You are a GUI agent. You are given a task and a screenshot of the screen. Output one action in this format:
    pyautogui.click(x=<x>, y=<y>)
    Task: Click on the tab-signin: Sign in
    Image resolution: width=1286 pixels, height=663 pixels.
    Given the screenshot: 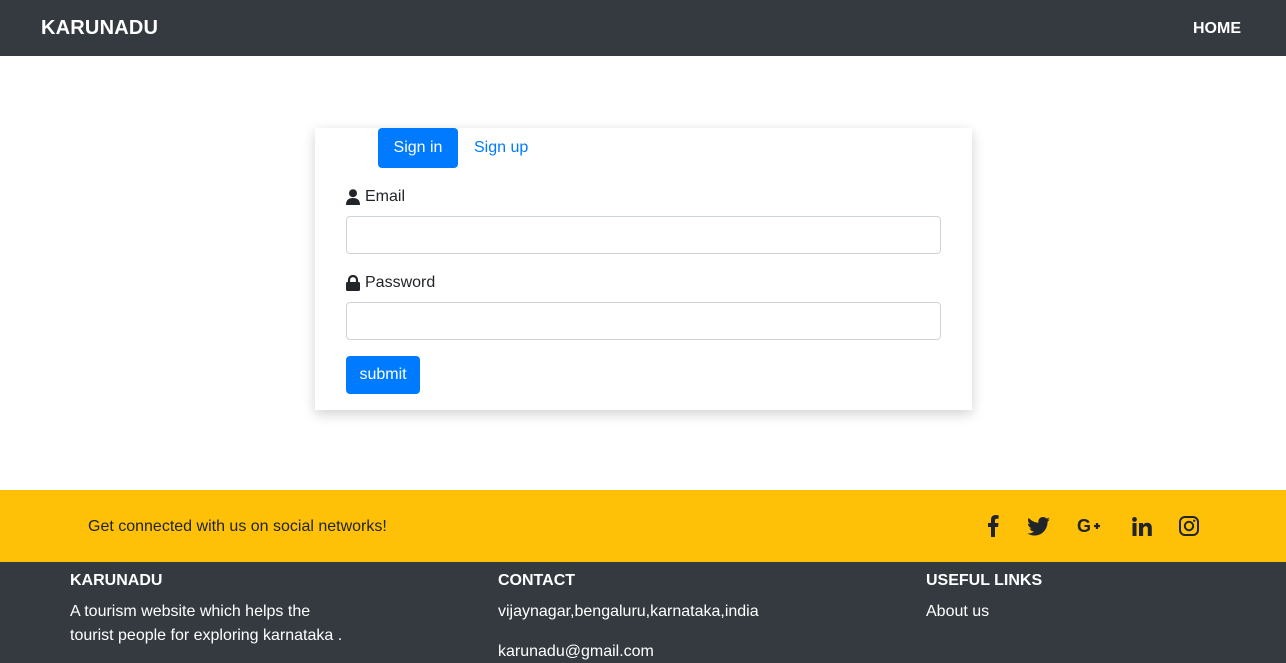 What is the action you would take?
    pyautogui.click(x=418, y=148)
    